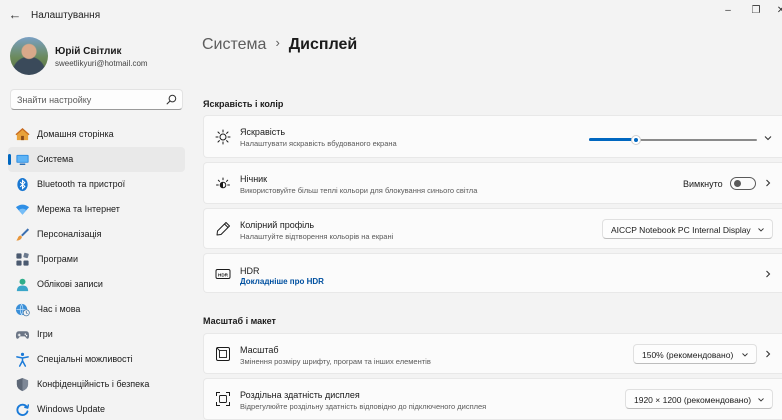  What do you see at coordinates (737, 183) in the screenshot?
I see `toggle-knob` at bounding box center [737, 183].